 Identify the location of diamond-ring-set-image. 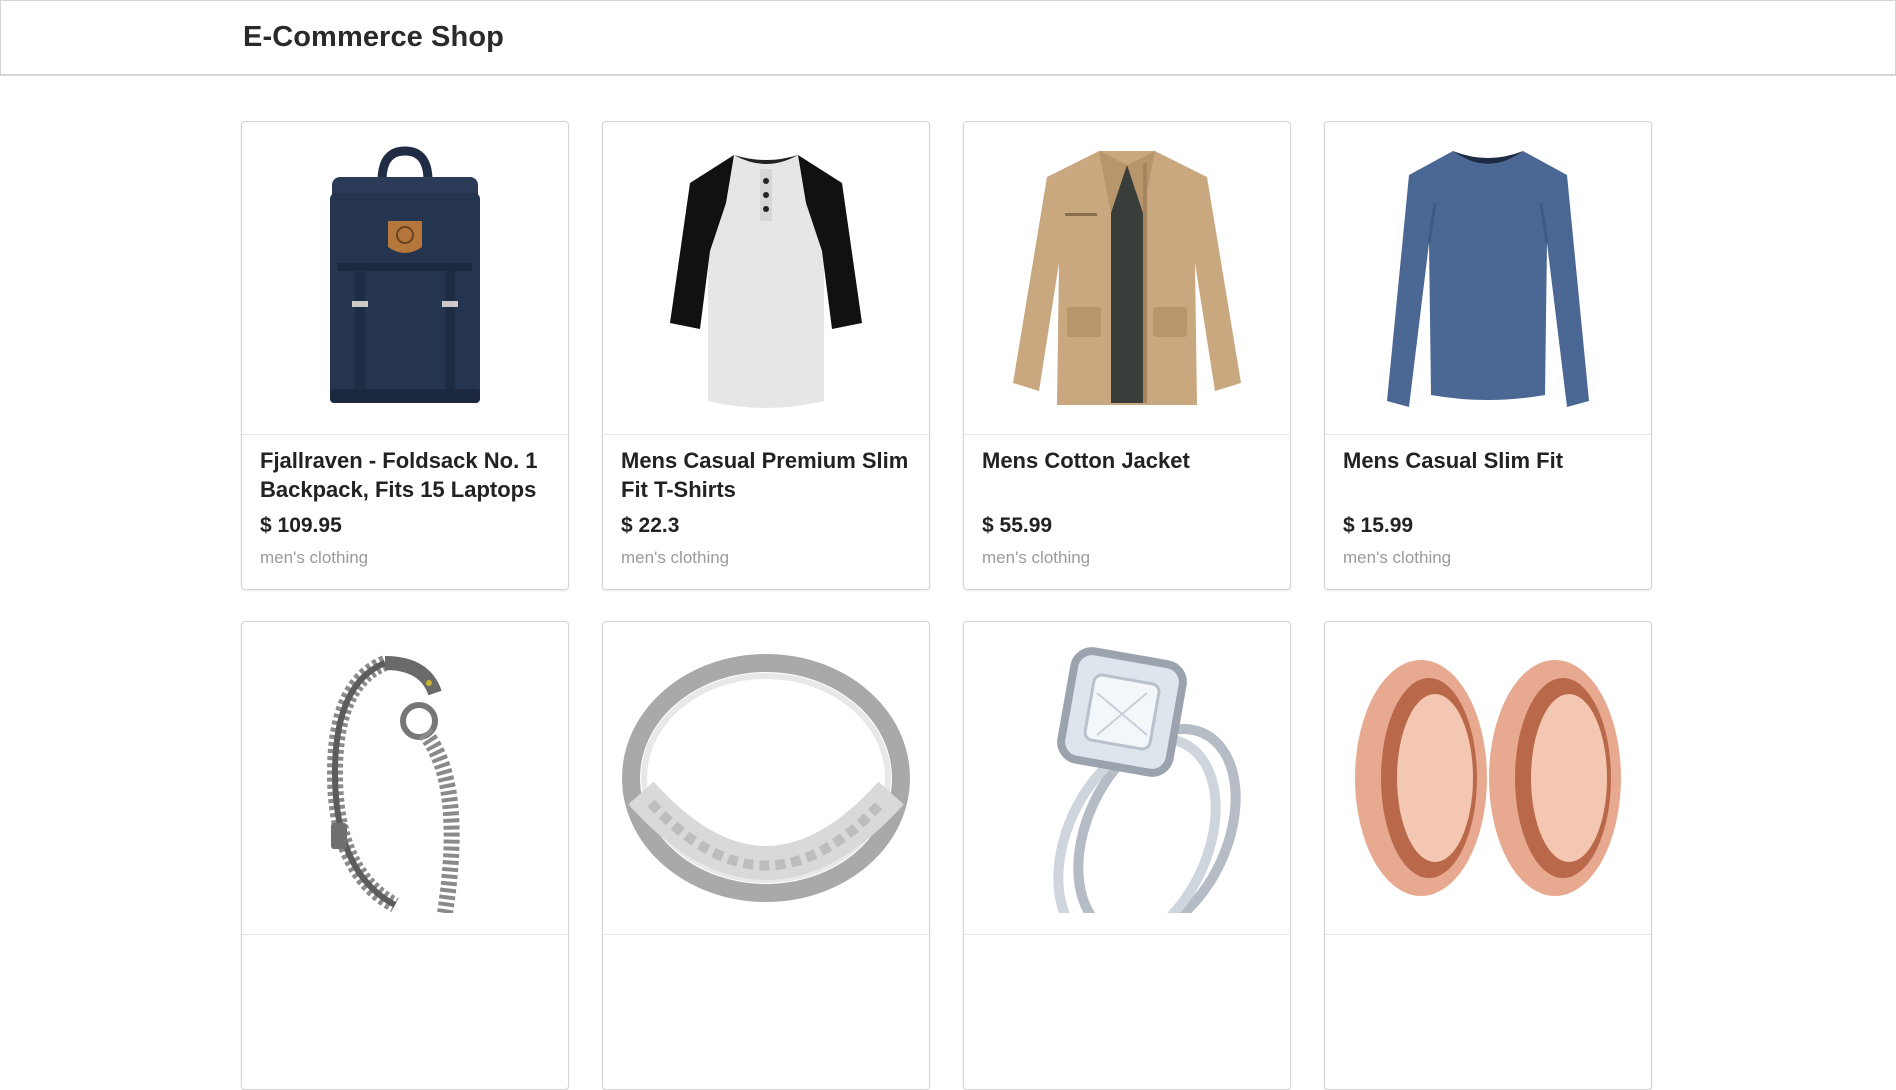
(1147, 780).